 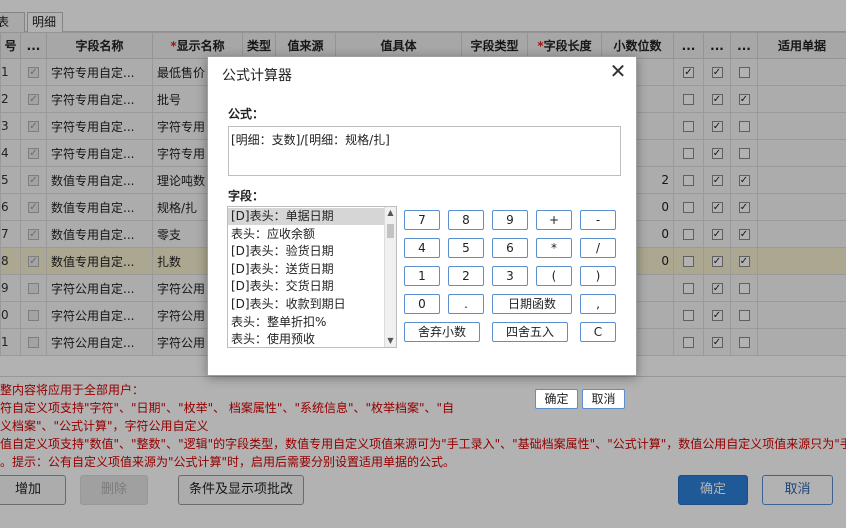 I want to click on minus-key: -, so click(x=598, y=220).